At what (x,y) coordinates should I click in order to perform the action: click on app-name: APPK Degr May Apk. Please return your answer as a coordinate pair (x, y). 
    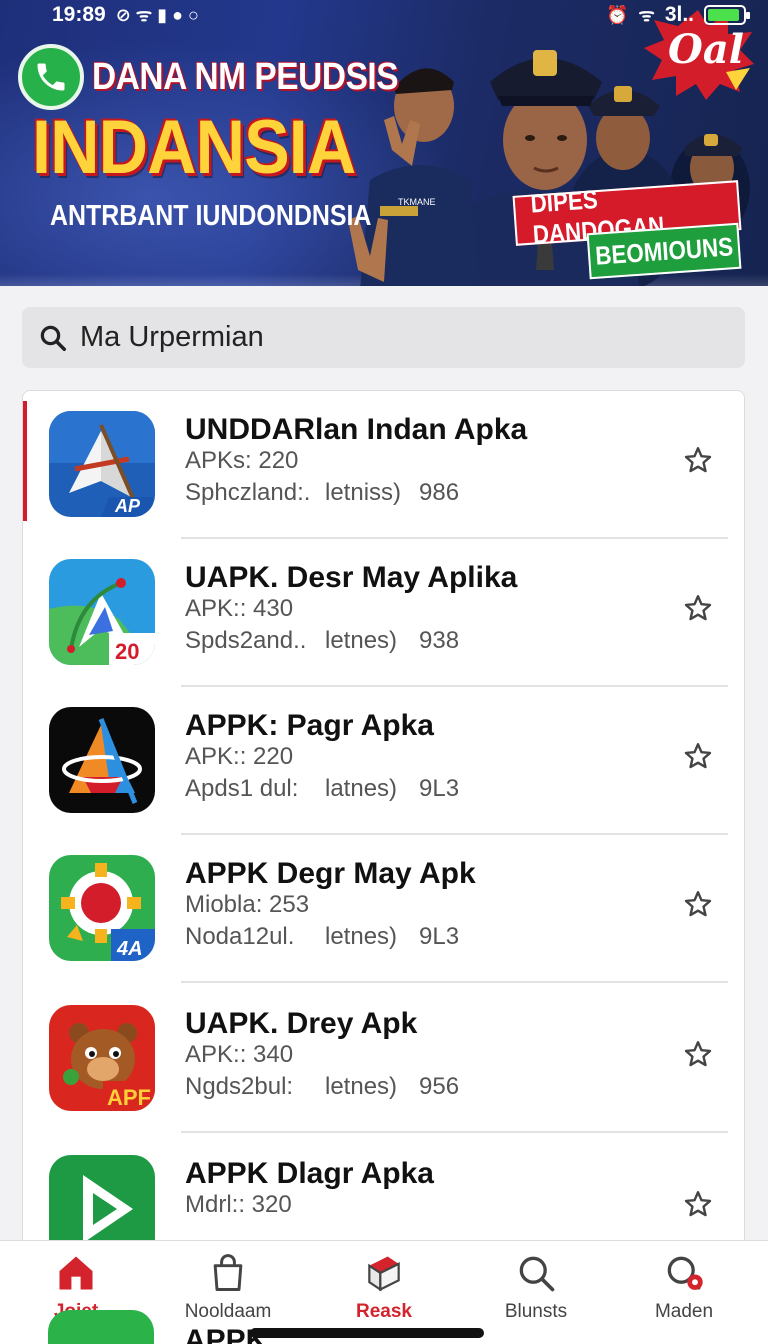
    Looking at the image, I should click on (330, 874).